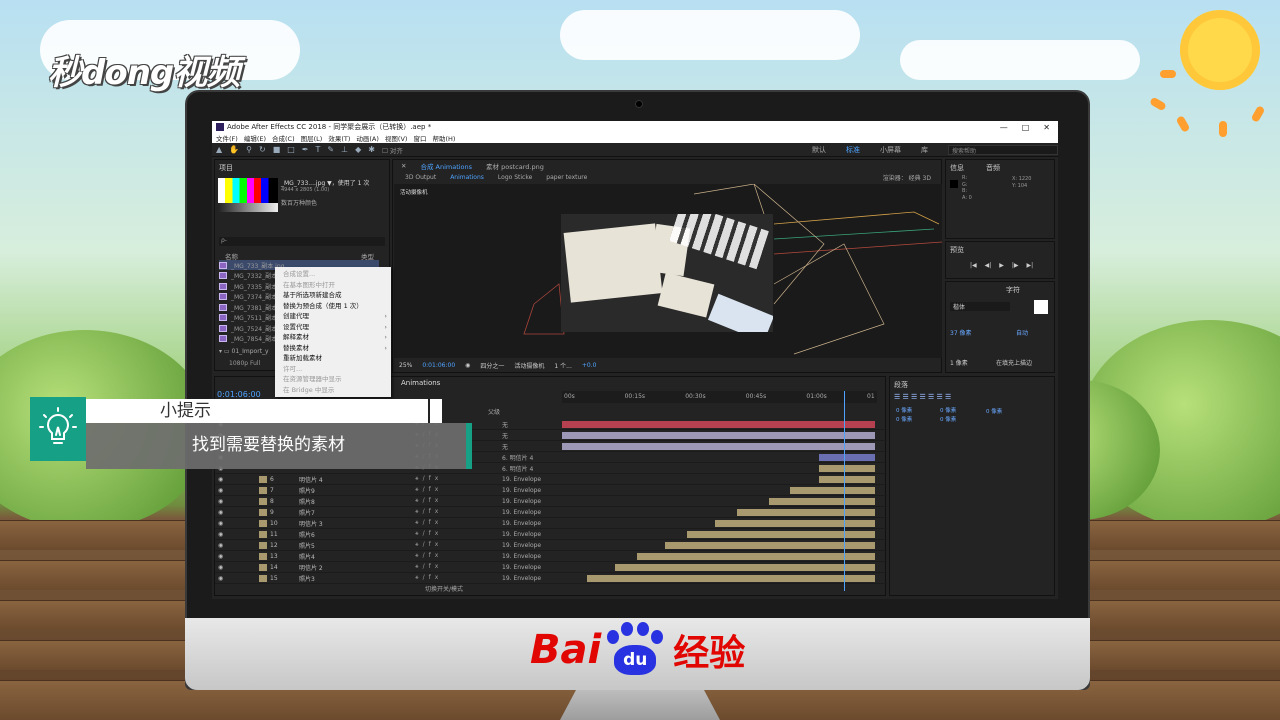 This screenshot has height=720, width=1280. What do you see at coordinates (551, 501) in the screenshot?
I see `layer-row: ◉ 8 照片8 ⚹/fx 19. Envelope` at bounding box center [551, 501].